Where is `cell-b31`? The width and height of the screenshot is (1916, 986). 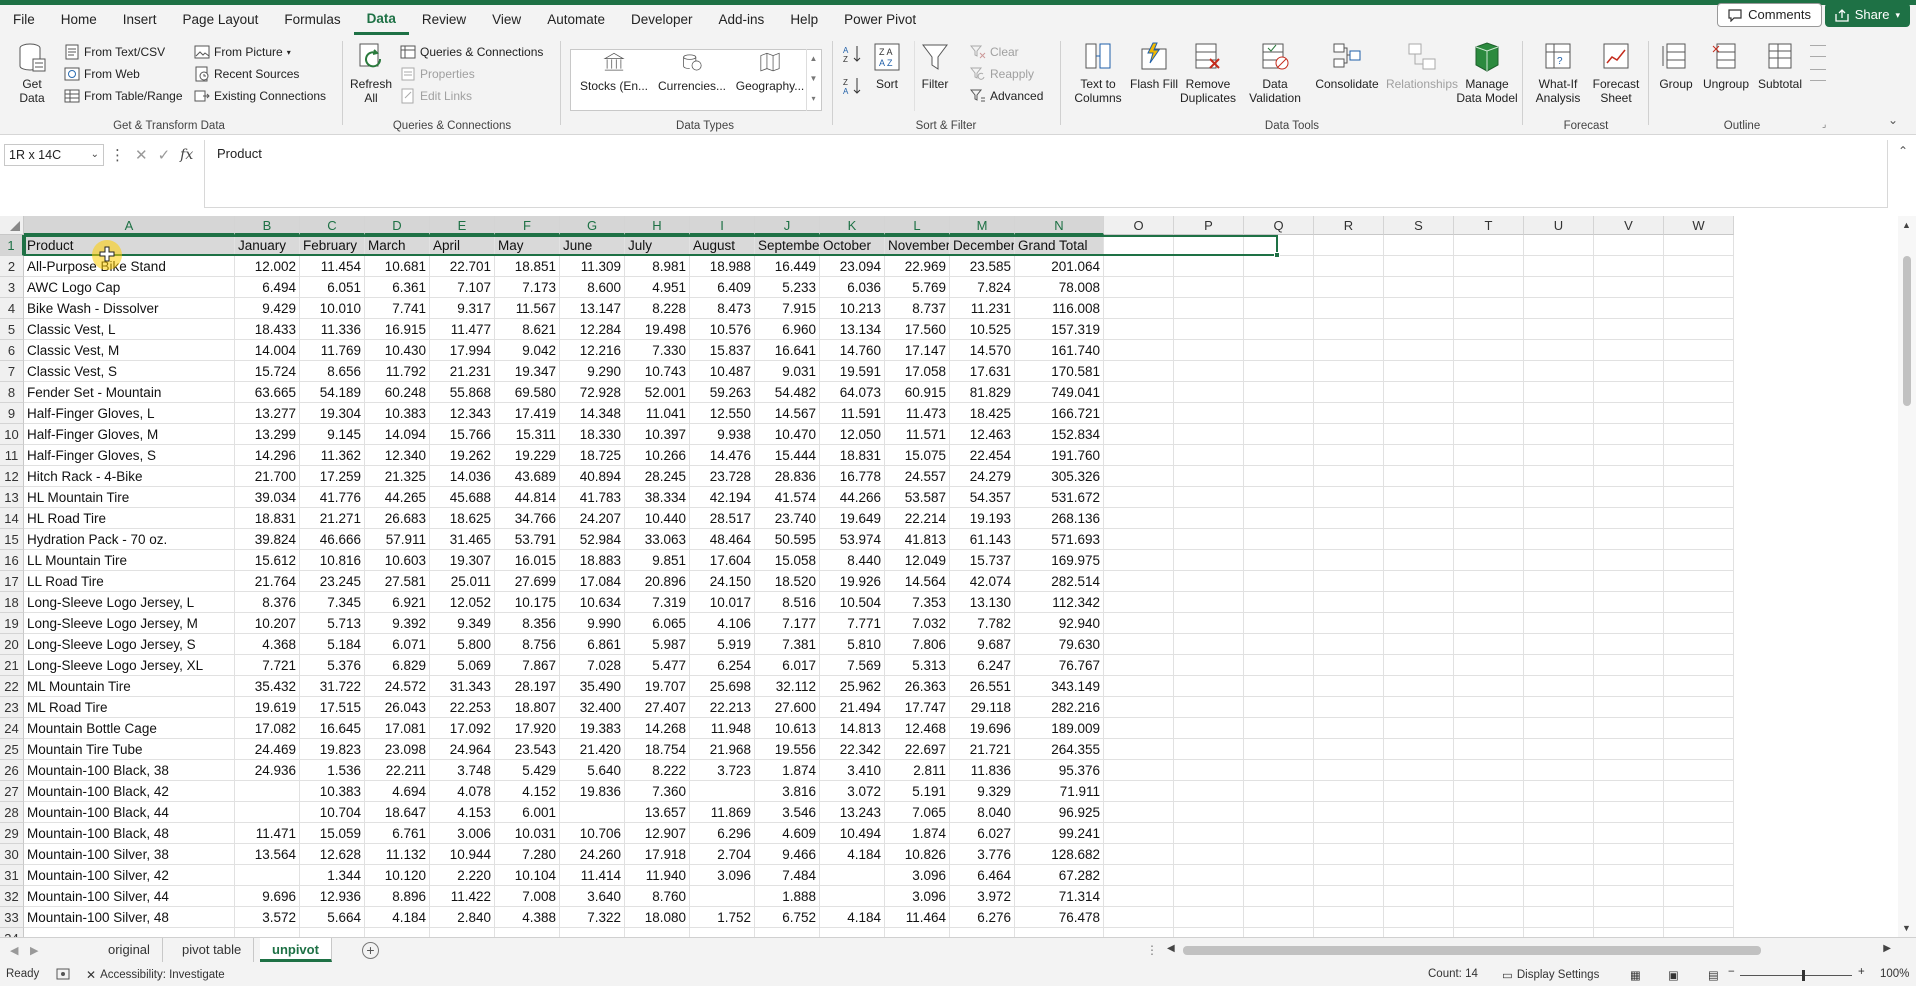
cell-b31 is located at coordinates (267, 875).